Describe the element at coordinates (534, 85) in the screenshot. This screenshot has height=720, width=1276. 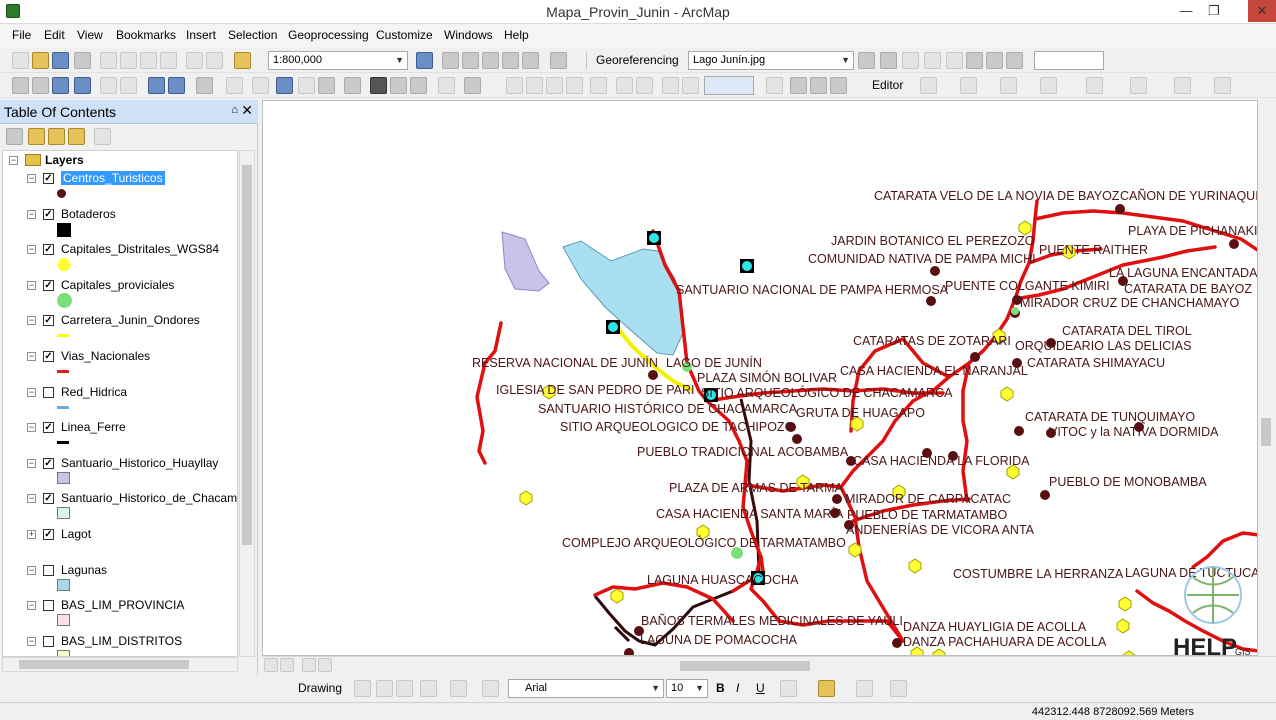
I see `layout-zoom-out-icon` at that location.